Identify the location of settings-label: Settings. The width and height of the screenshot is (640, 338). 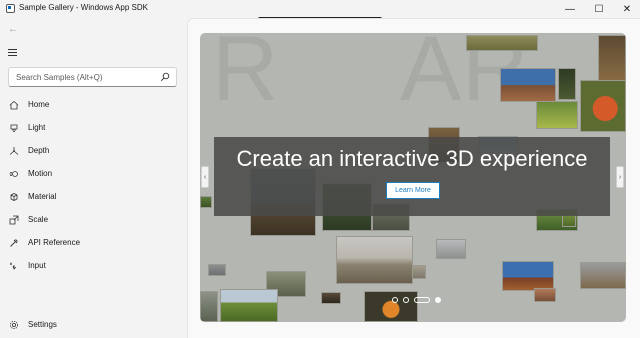
(42, 324).